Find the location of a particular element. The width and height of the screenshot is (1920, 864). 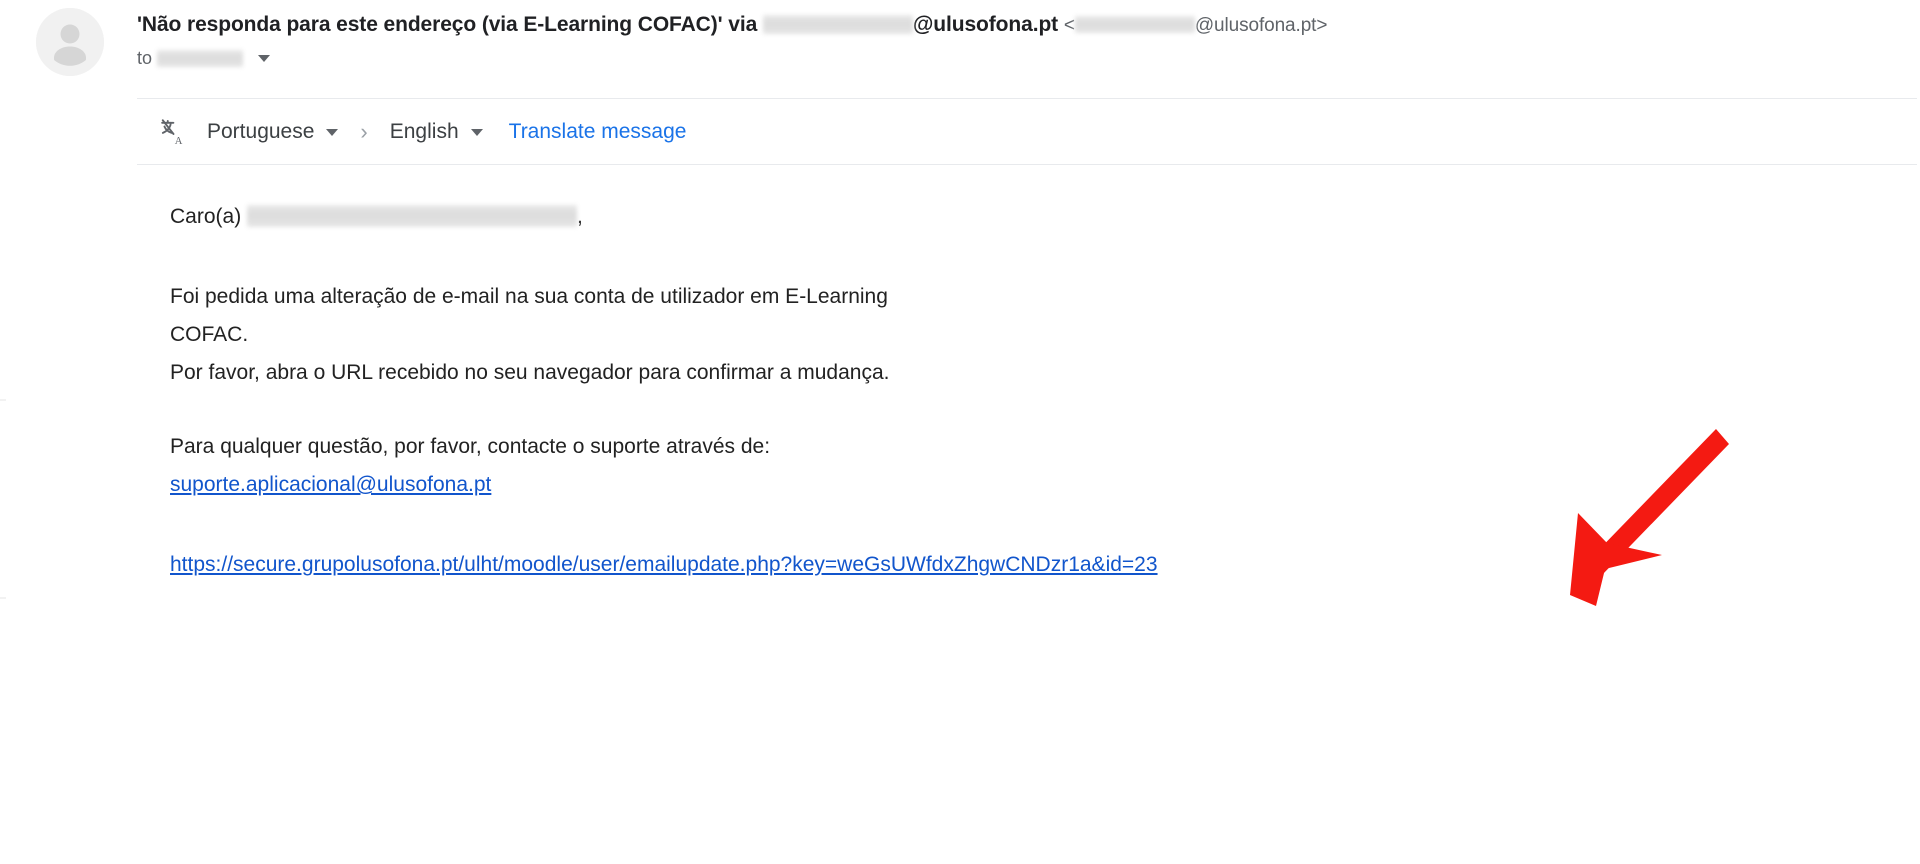

support-email-link-row: suporte.aplicacional@ulusofona.pt is located at coordinates (870, 485).